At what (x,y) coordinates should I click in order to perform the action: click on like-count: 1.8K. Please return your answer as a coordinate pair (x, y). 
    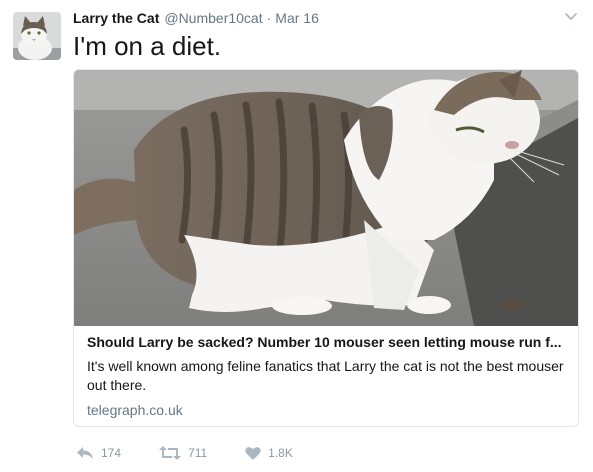
    Looking at the image, I should click on (280, 453).